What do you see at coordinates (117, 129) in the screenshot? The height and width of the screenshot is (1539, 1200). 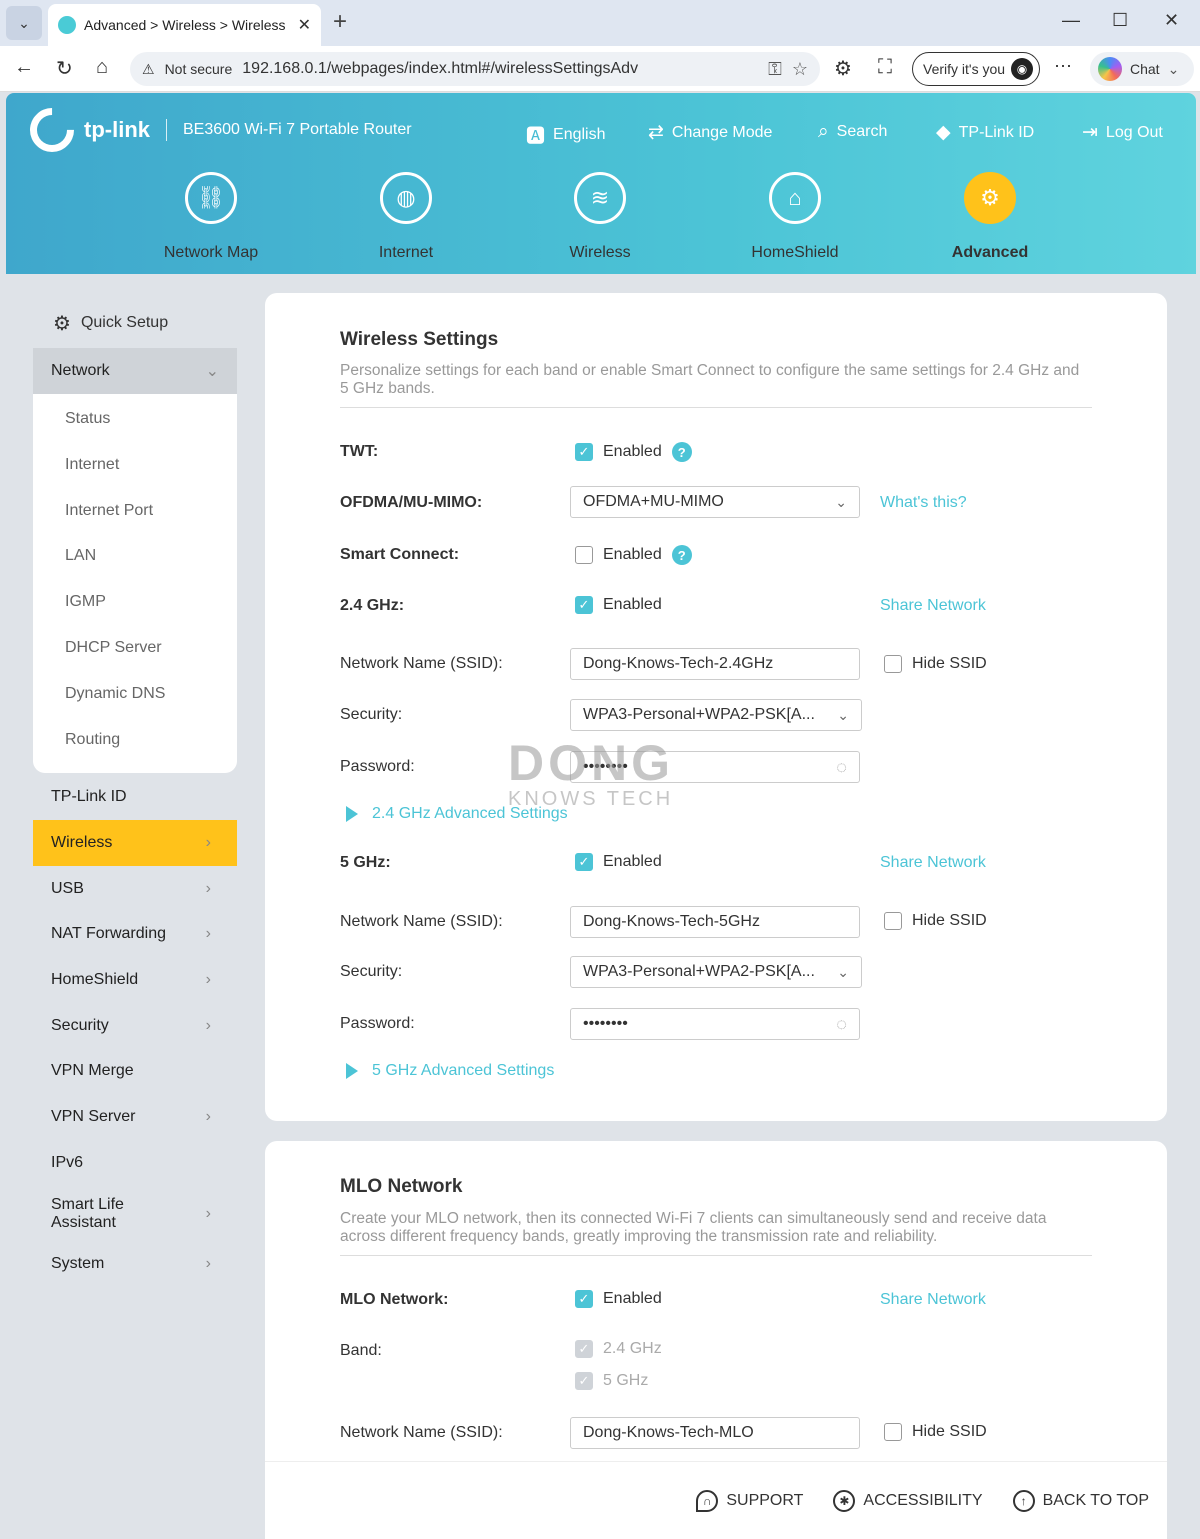 I see `brand-name: tp-link` at bounding box center [117, 129].